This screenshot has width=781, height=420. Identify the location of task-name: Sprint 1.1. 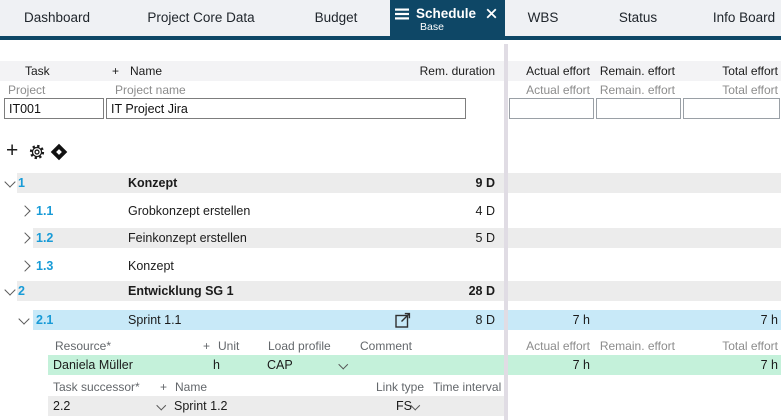
(155, 320).